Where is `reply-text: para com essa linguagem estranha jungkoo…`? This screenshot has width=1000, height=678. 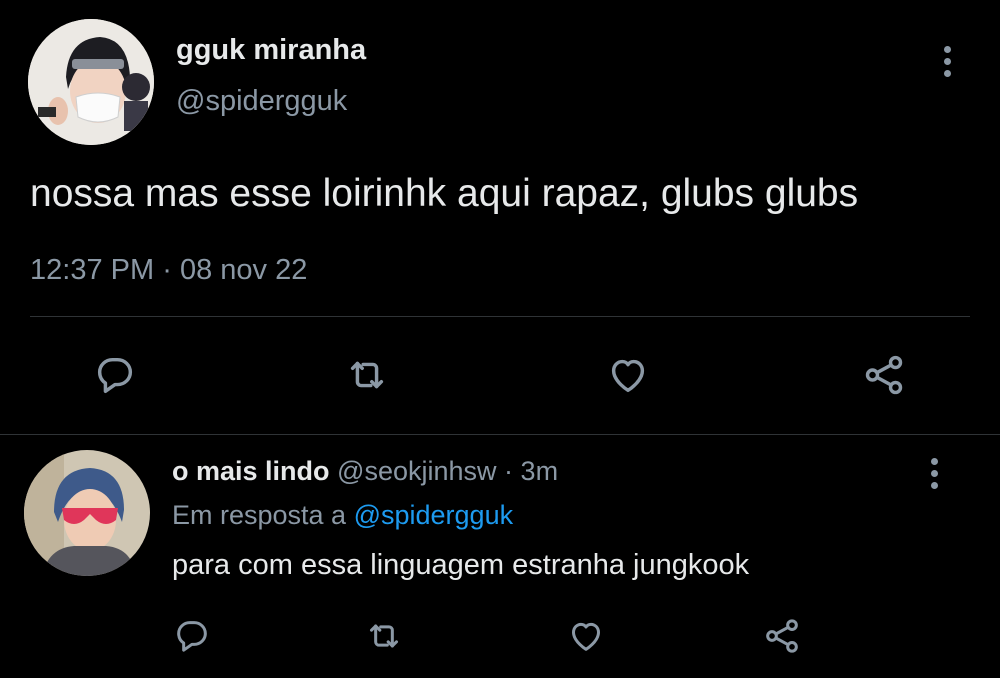 reply-text: para com essa linguagem estranha jungkoo… is located at coordinates (461, 565).